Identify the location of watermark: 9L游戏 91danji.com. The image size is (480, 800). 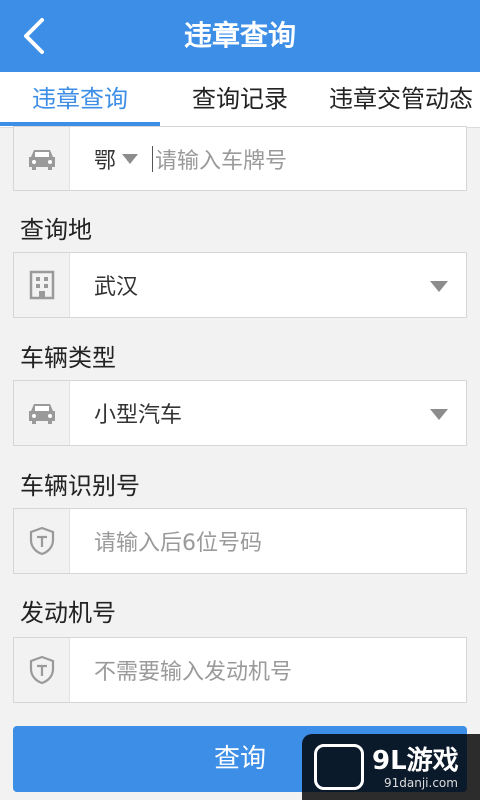
(391, 767).